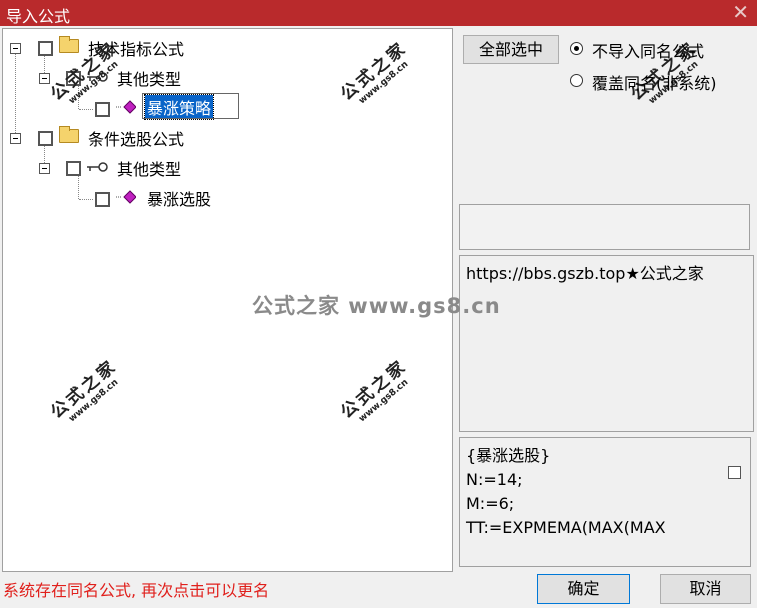  What do you see at coordinates (576, 80) in the screenshot?
I see `radio-overwrite` at bounding box center [576, 80].